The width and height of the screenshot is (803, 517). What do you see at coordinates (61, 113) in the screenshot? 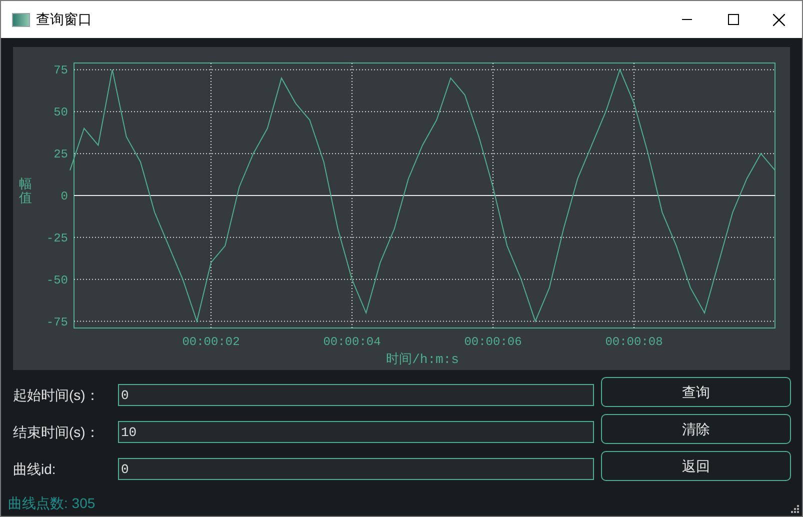
I see `y-tick-label: 50` at bounding box center [61, 113].